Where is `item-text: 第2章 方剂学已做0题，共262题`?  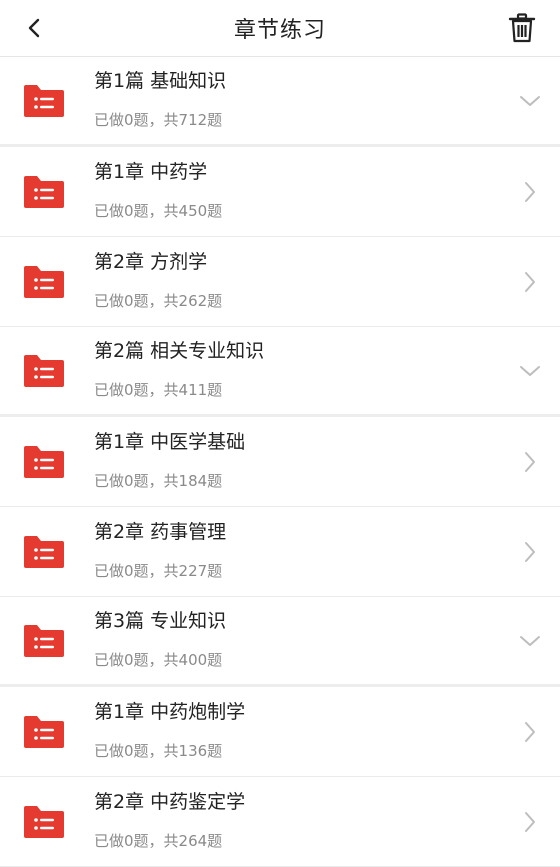 item-text: 第2章 方剂学已做0题，共262题 is located at coordinates (303, 280).